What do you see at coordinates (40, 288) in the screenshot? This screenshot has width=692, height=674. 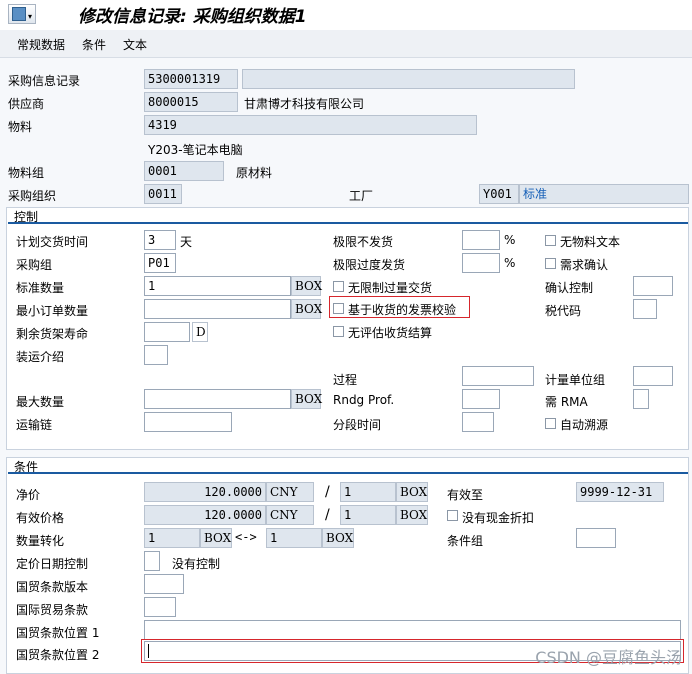 I see `standard-qty-label: 标准数量` at bounding box center [40, 288].